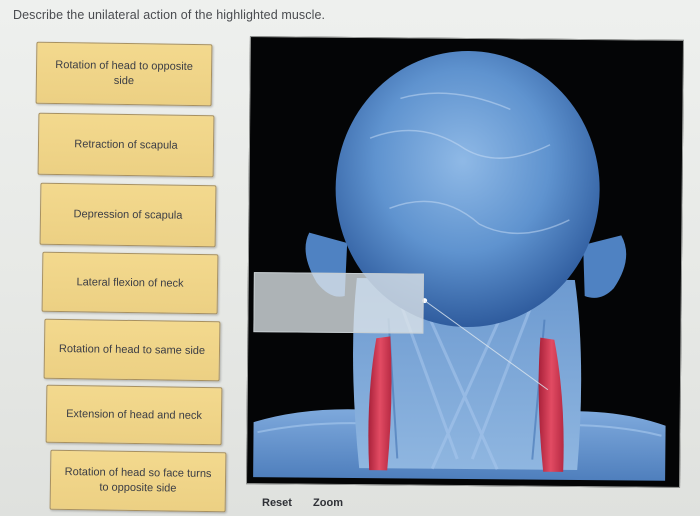 The image size is (700, 516). Describe the element at coordinates (338, 303) in the screenshot. I see `answer-drop-target` at that location.